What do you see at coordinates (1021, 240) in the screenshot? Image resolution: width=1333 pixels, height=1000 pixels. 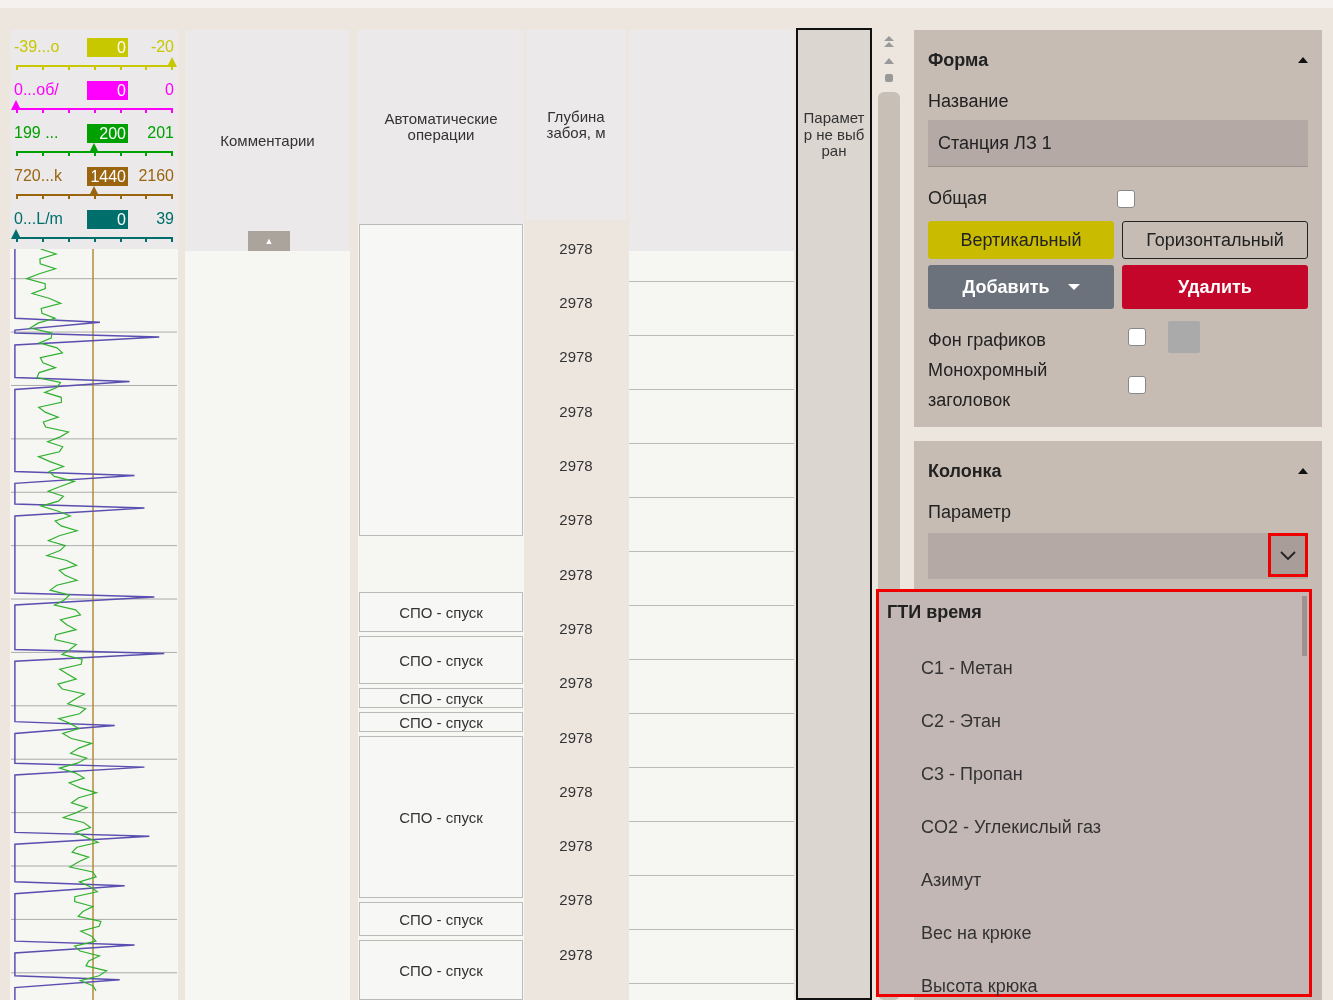 I see `orientation-toggle: Вертикальный` at bounding box center [1021, 240].